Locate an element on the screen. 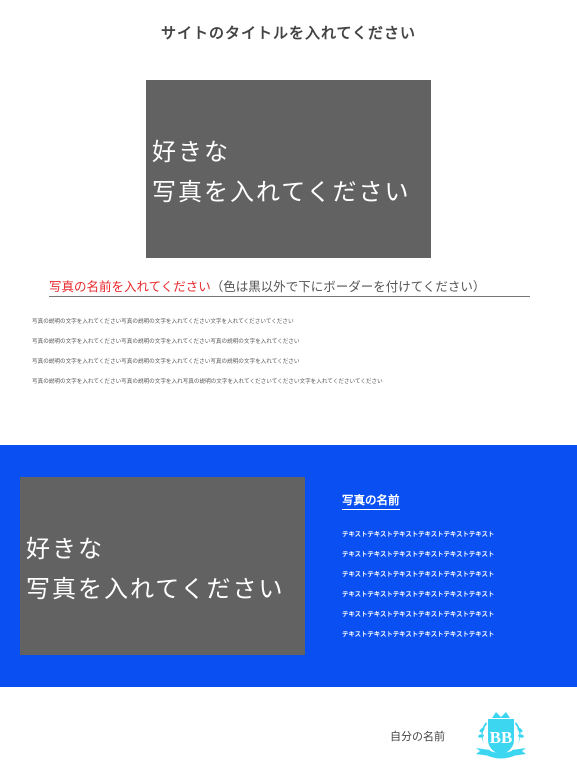  bb-monogram-crest-icon: BB is located at coordinates (501, 736).